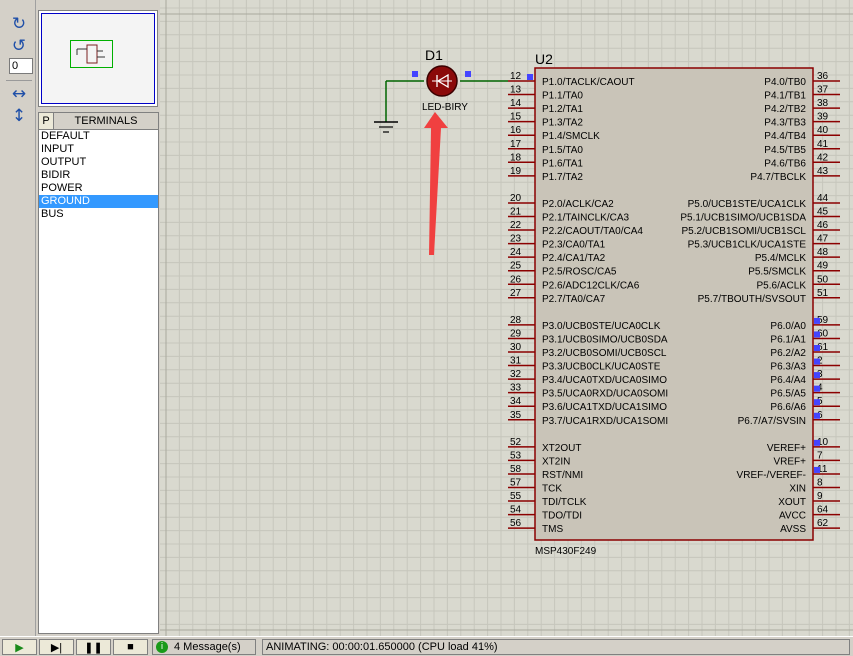  I want to click on mcu-pin-25-label: P2.5/ROSC/CA5, so click(579, 272).